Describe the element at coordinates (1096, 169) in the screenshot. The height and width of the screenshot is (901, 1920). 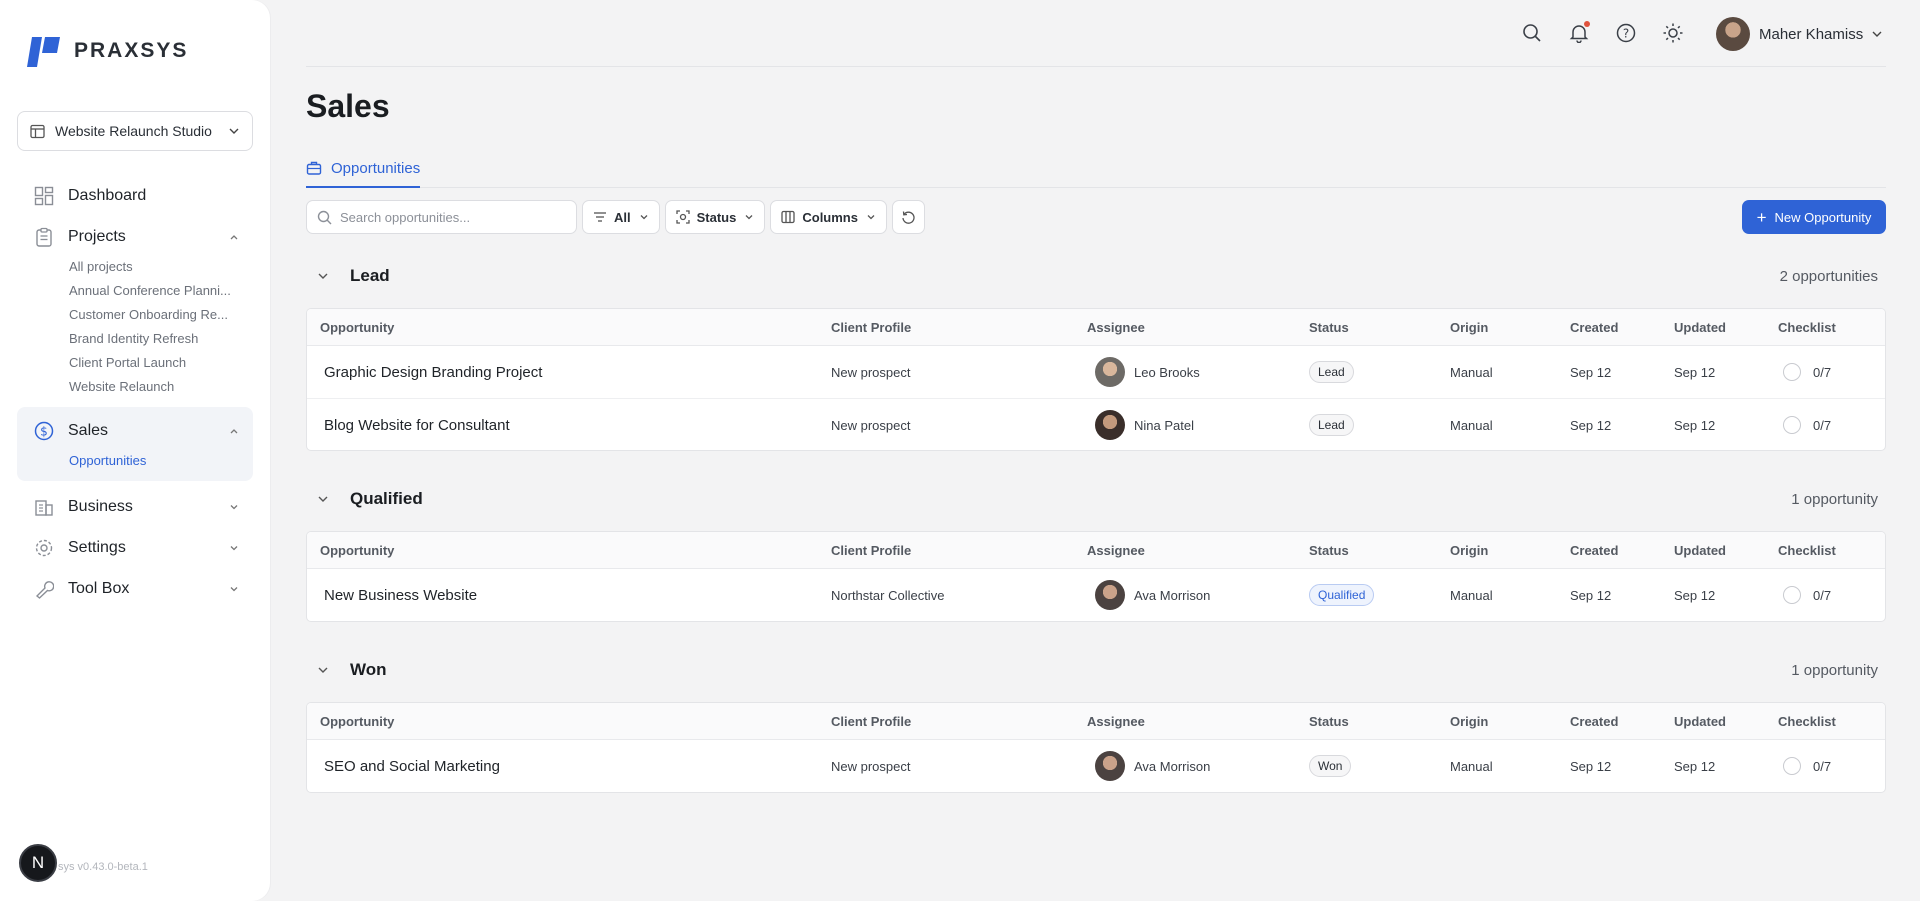
I see `tab-bar: Opportunities` at that location.